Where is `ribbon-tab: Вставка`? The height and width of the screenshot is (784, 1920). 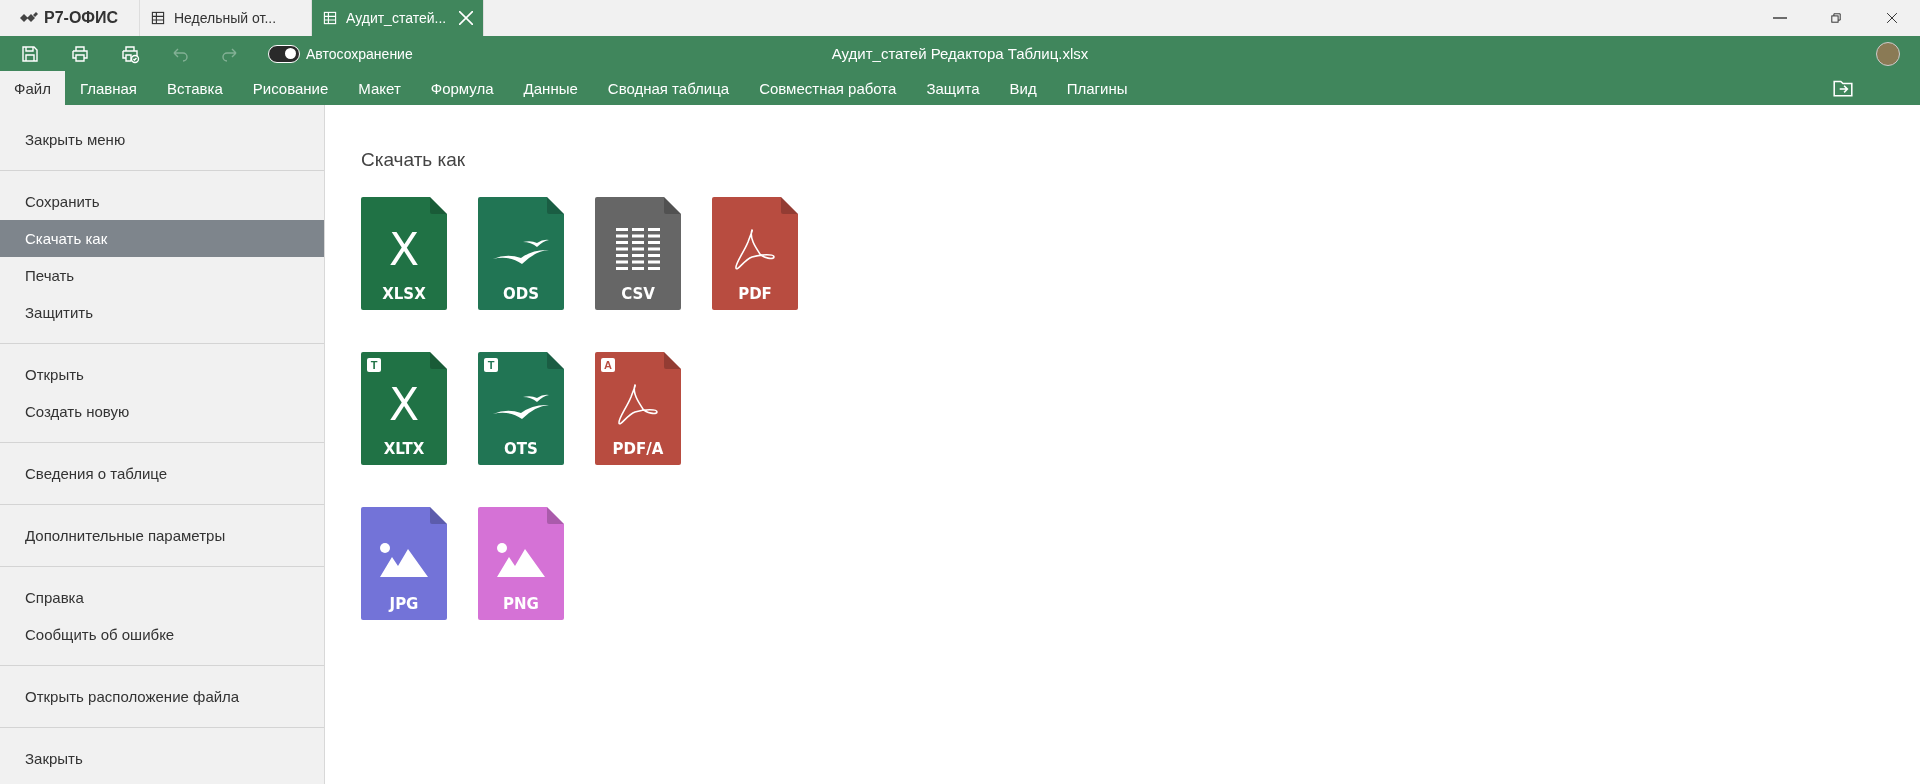
ribbon-tab: Вставка is located at coordinates (195, 88).